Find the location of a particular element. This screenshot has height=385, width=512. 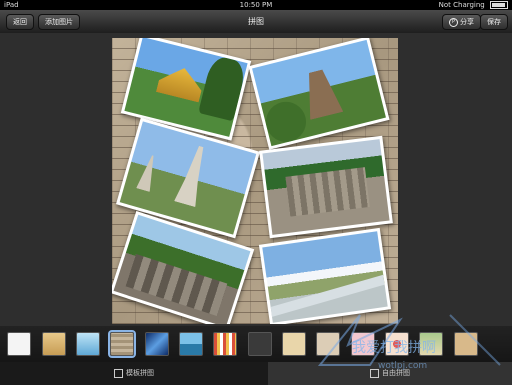

share-button: P 分享 is located at coordinates (461, 22).